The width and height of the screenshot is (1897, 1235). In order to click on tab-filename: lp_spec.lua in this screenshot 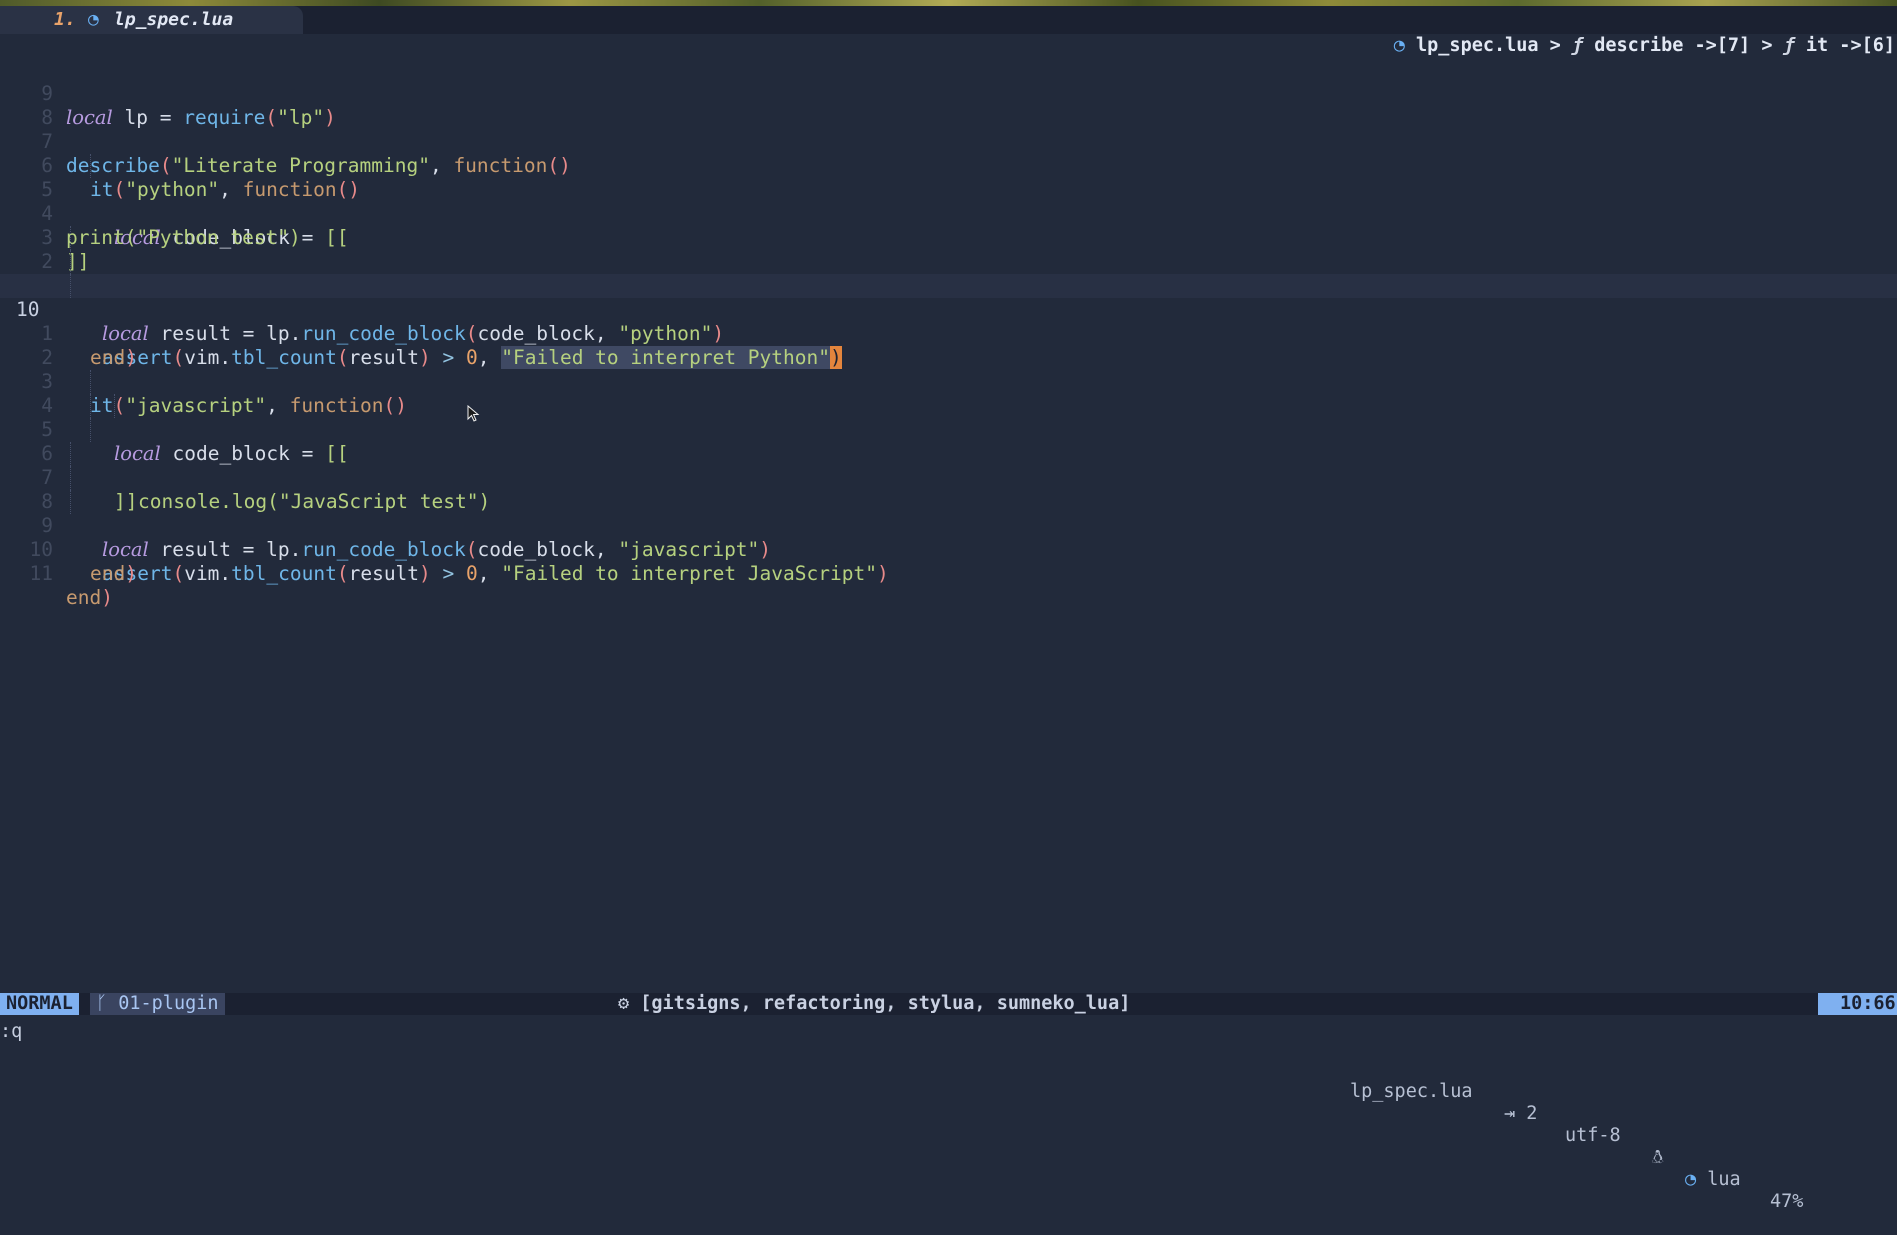, I will do `click(174, 19)`.